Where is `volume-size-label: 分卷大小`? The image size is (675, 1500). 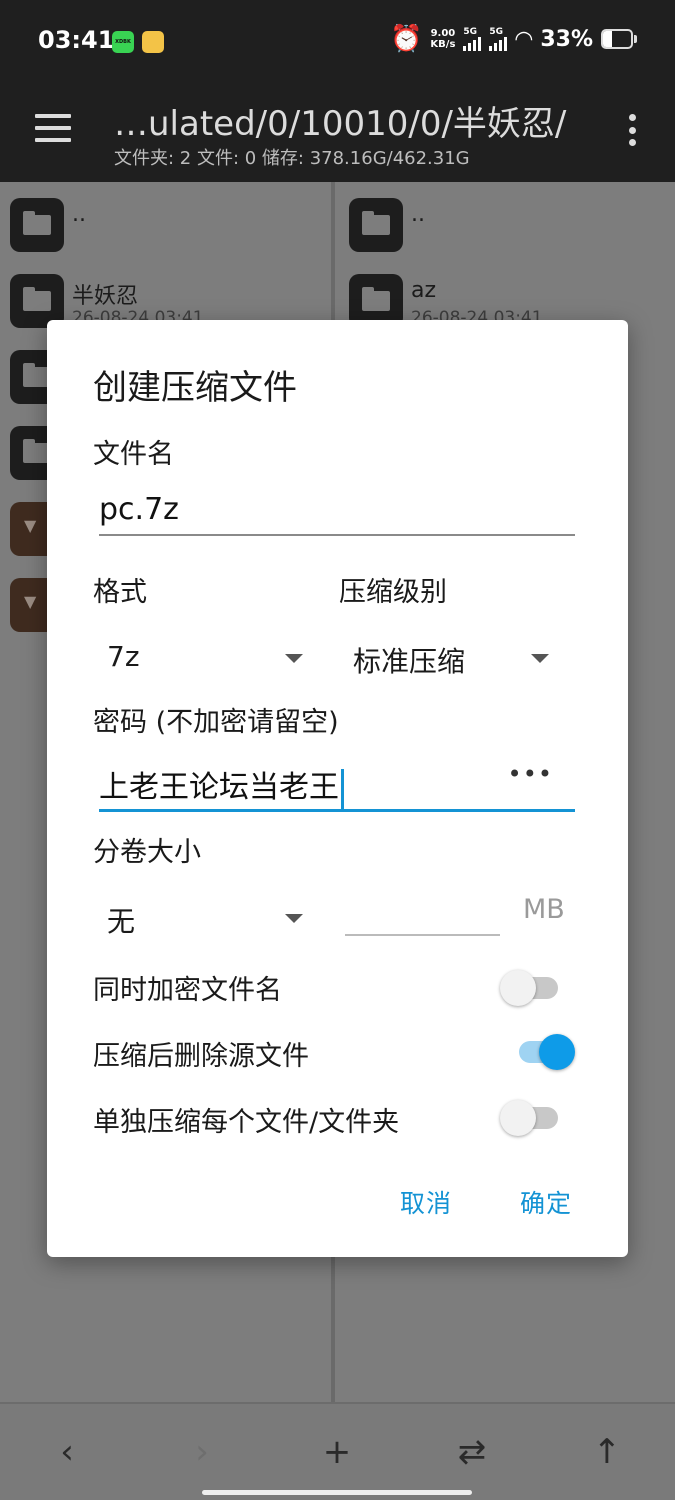 volume-size-label: 分卷大小 is located at coordinates (147, 852).